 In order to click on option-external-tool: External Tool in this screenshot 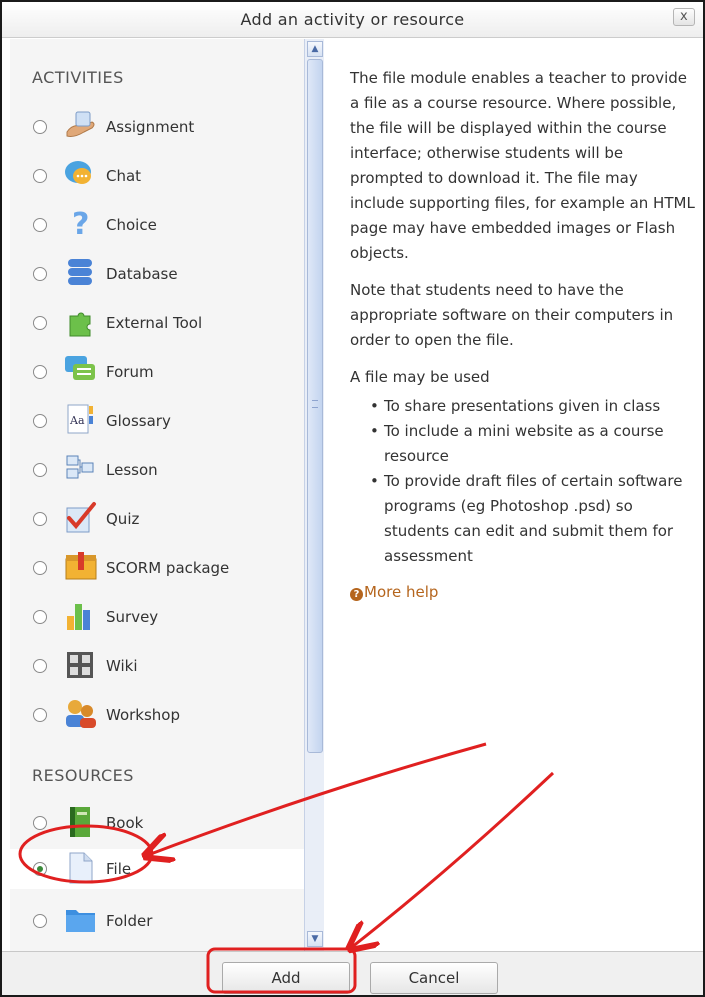, I will do `click(157, 323)`.